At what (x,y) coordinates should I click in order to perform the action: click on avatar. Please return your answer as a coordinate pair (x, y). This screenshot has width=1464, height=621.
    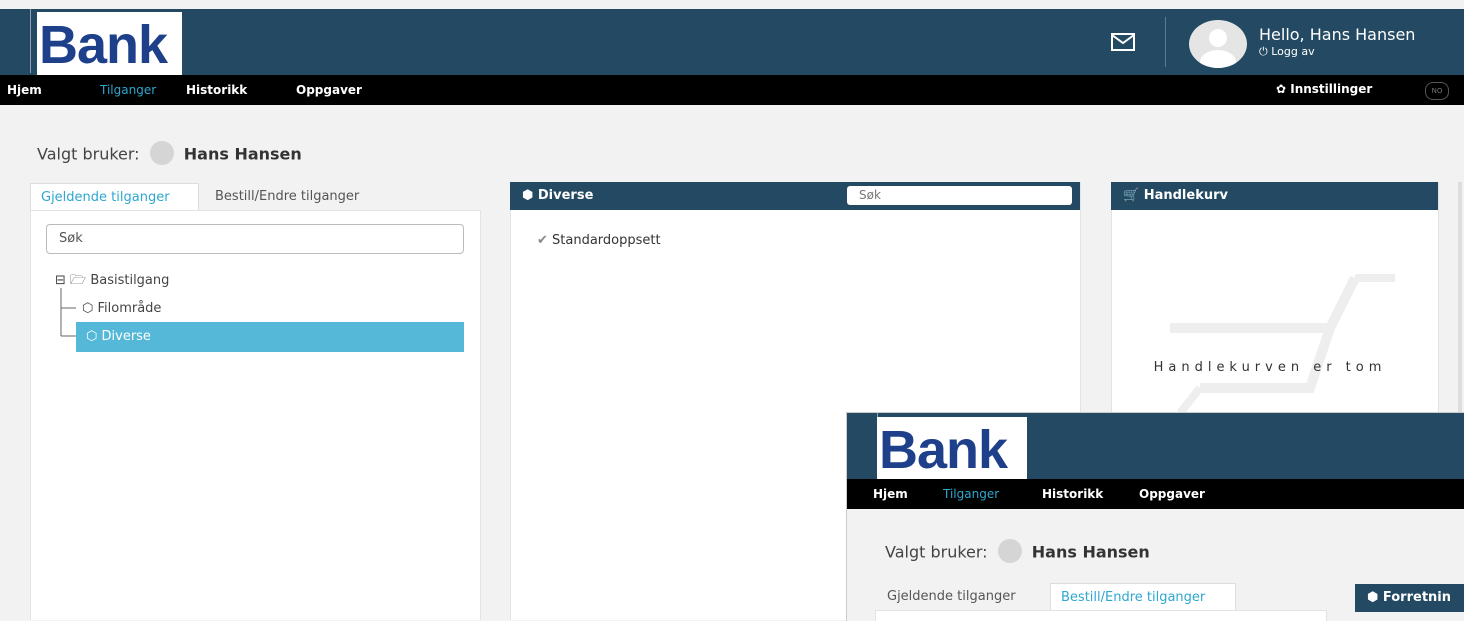
    Looking at the image, I should click on (1218, 44).